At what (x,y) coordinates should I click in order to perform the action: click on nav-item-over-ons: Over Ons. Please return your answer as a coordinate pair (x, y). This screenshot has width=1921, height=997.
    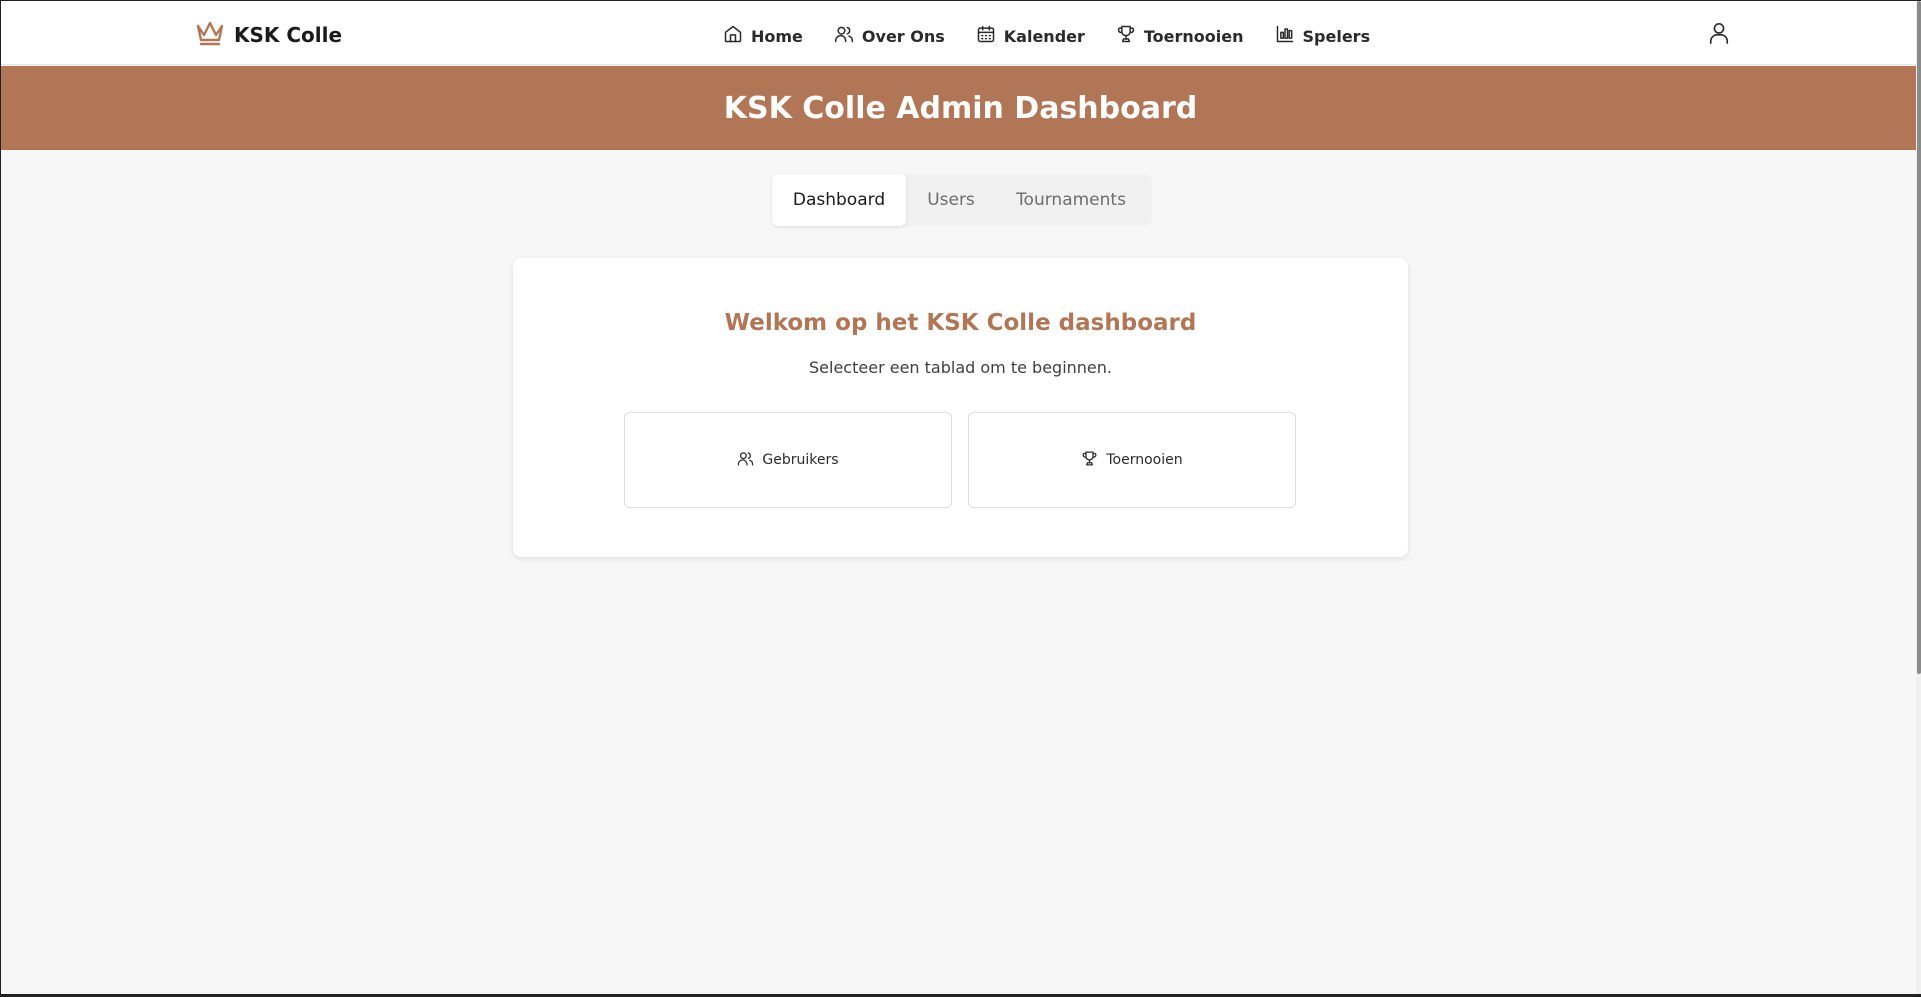
    Looking at the image, I should click on (889, 36).